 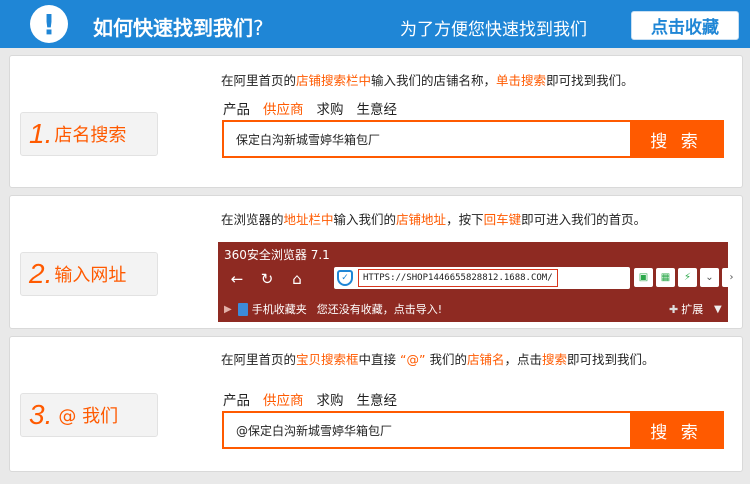 What do you see at coordinates (327, 359) in the screenshot?
I see `instr-highlight: 宝贝搜索框` at bounding box center [327, 359].